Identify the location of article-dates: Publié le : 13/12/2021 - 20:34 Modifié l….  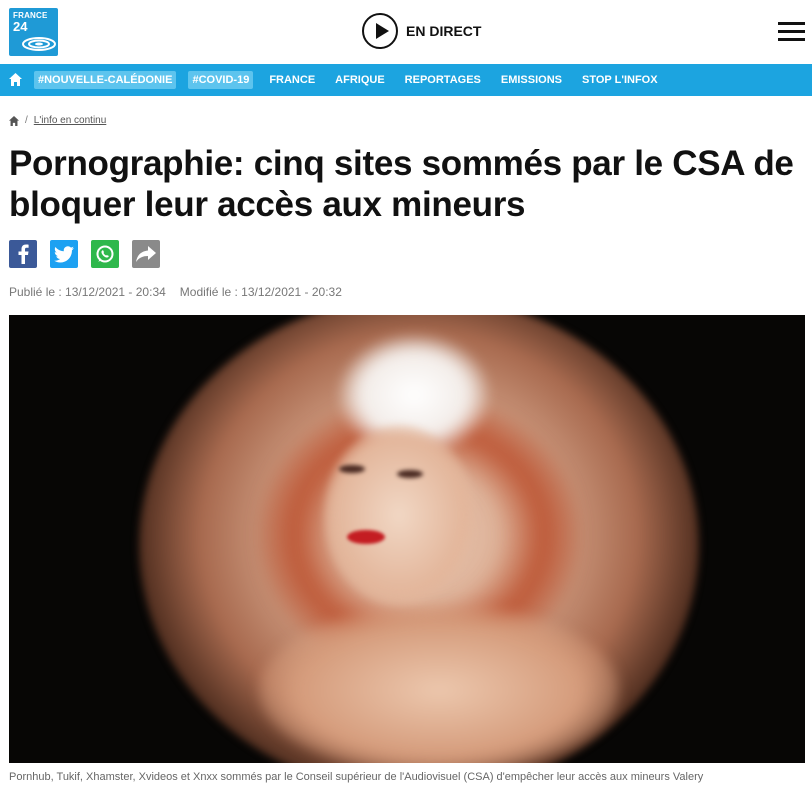
(175, 292).